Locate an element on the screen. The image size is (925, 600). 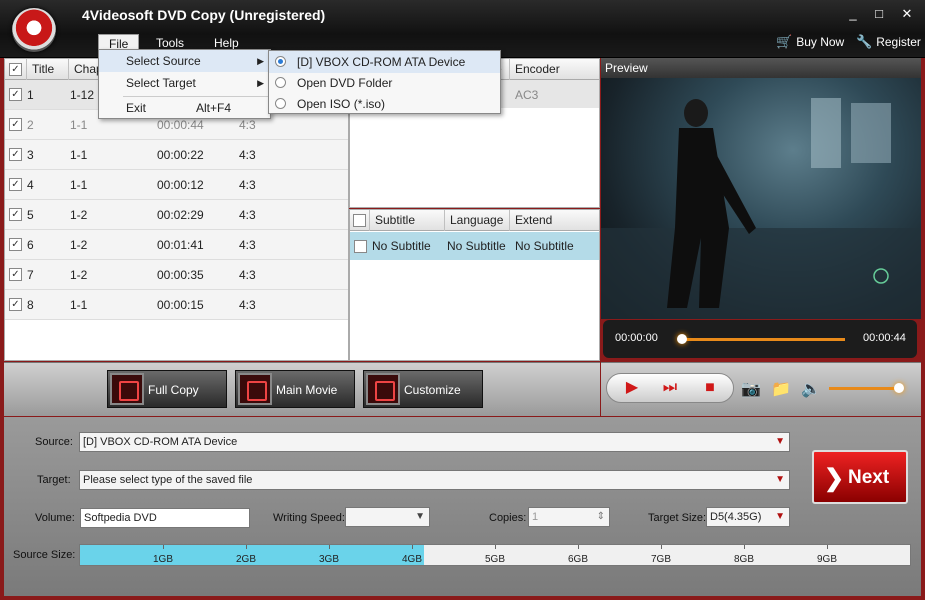
volume-slider is located at coordinates (865, 388).